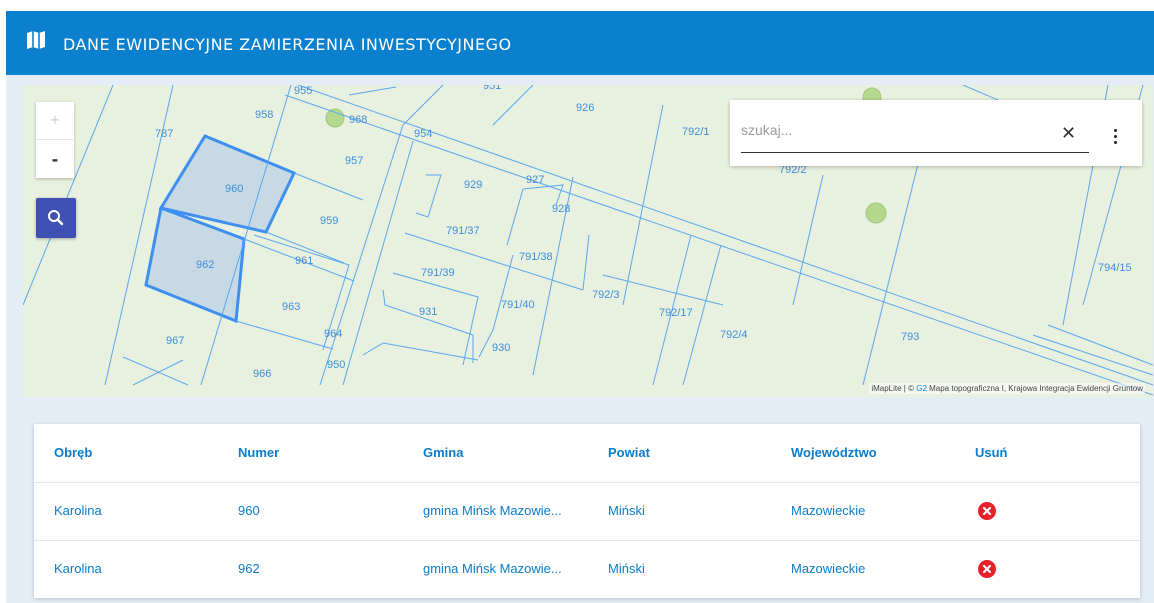 This screenshot has height=603, width=1154. Describe the element at coordinates (354, 161) in the screenshot. I see `svg-text: 957` at that location.